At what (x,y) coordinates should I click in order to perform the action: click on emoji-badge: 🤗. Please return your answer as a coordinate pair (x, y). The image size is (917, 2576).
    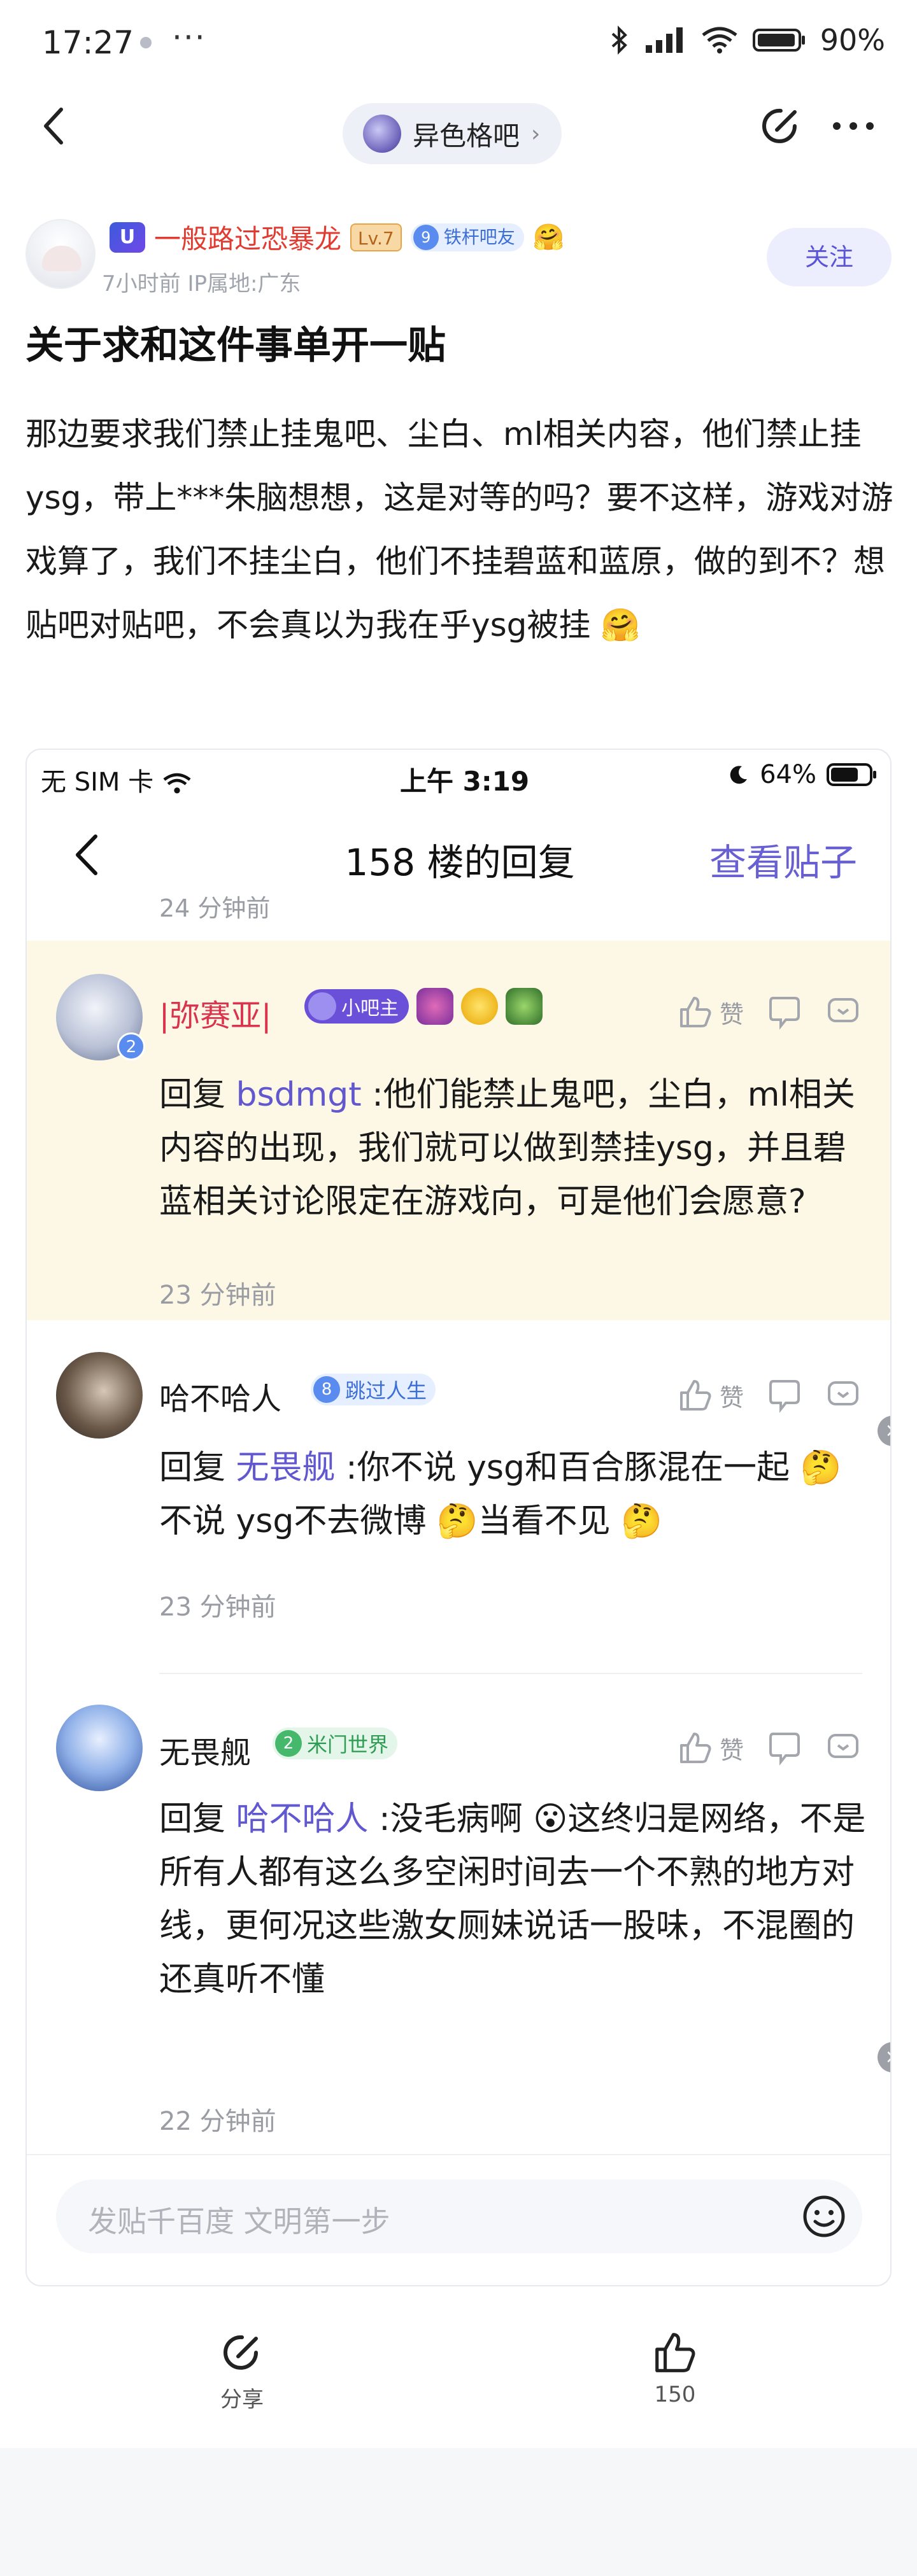
    Looking at the image, I should click on (548, 238).